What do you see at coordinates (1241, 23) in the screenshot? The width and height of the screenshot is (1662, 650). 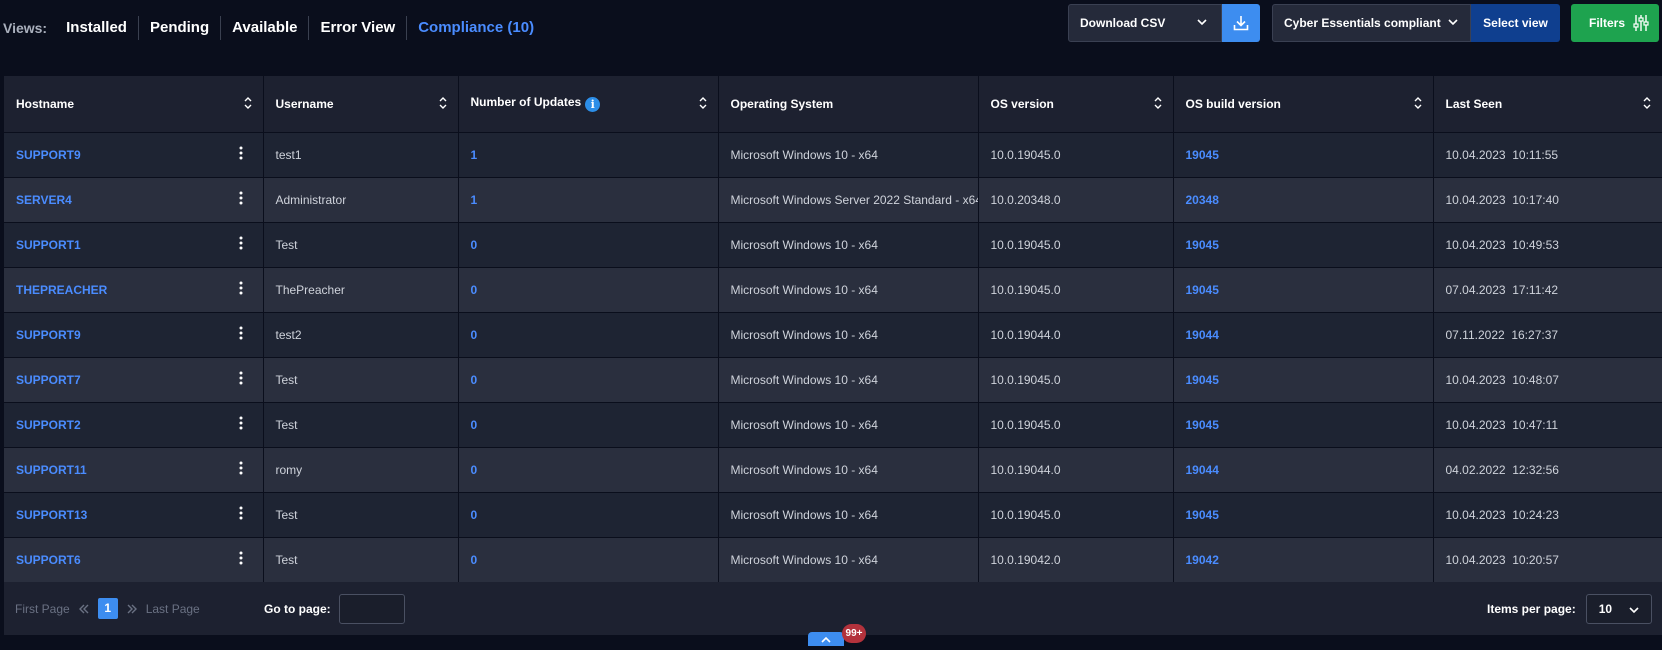 I see `download-button` at bounding box center [1241, 23].